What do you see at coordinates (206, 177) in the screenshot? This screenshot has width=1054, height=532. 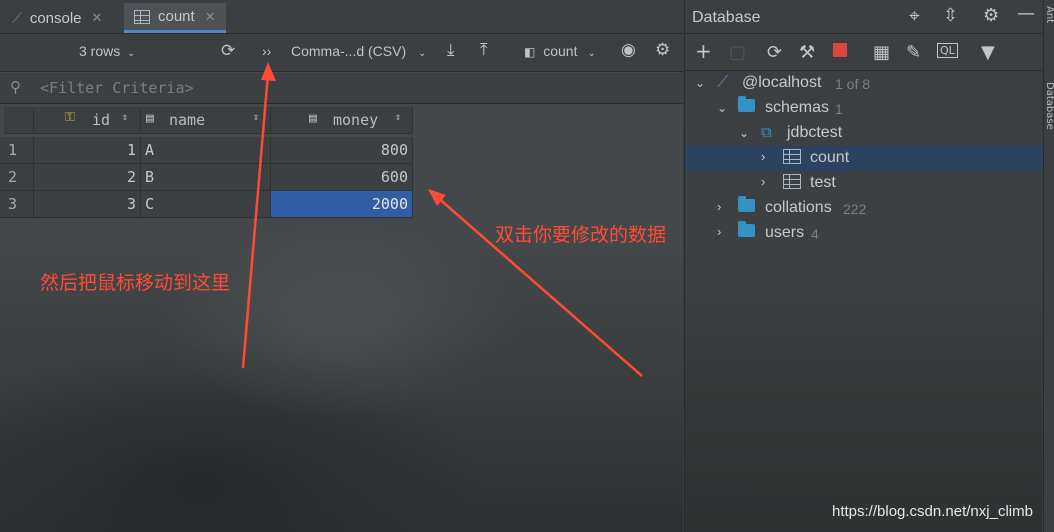 I see `cell-name: B` at bounding box center [206, 177].